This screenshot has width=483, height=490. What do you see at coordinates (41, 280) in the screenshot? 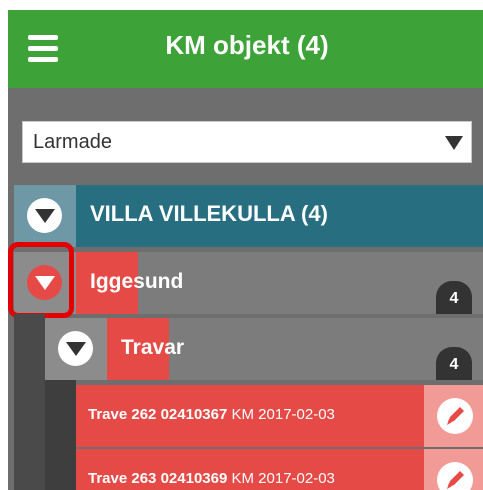
I see `highlight-outline` at bounding box center [41, 280].